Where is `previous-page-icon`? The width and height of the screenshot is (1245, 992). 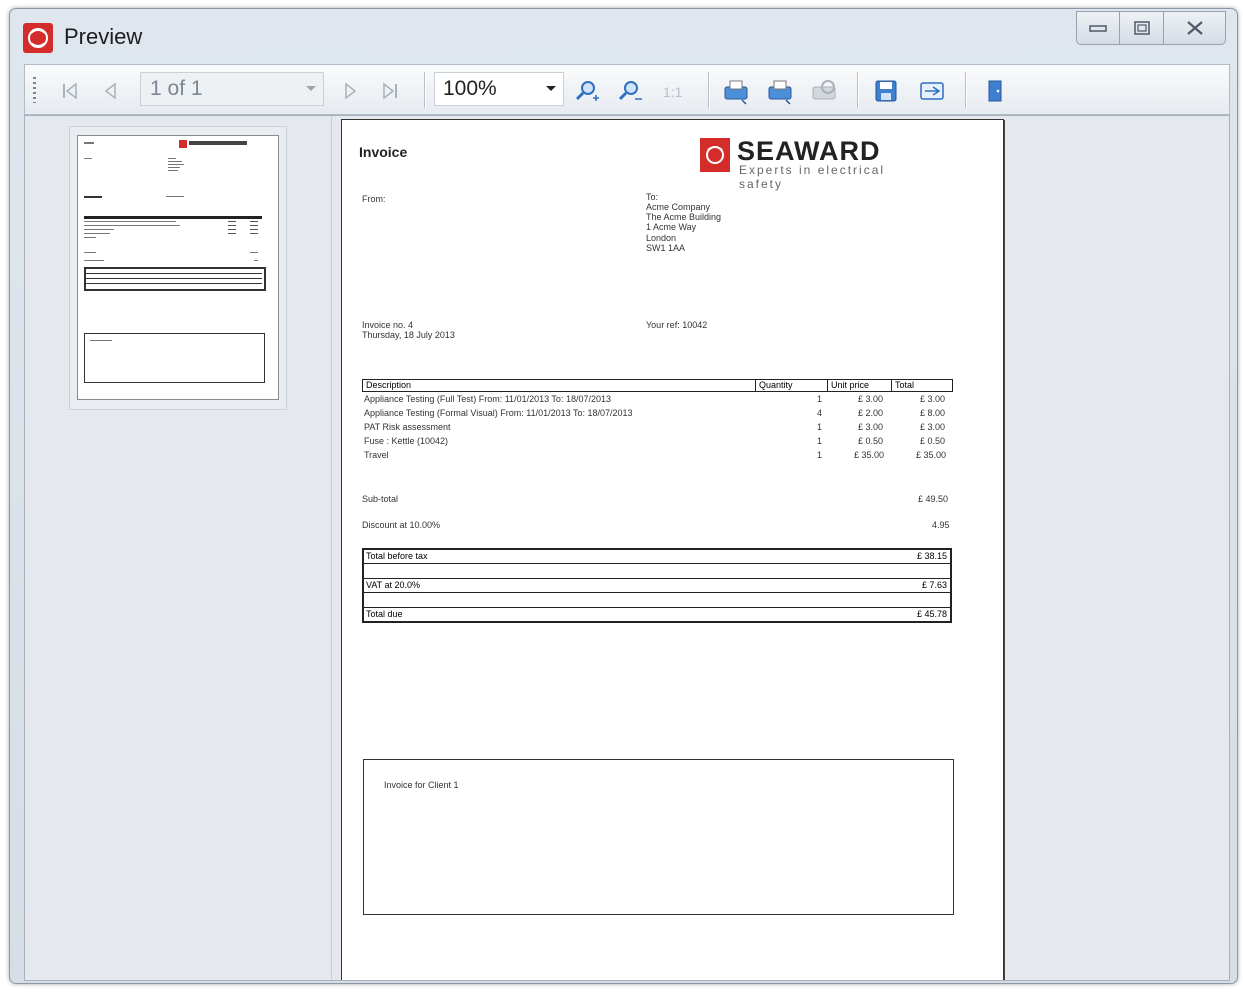 previous-page-icon is located at coordinates (110, 91).